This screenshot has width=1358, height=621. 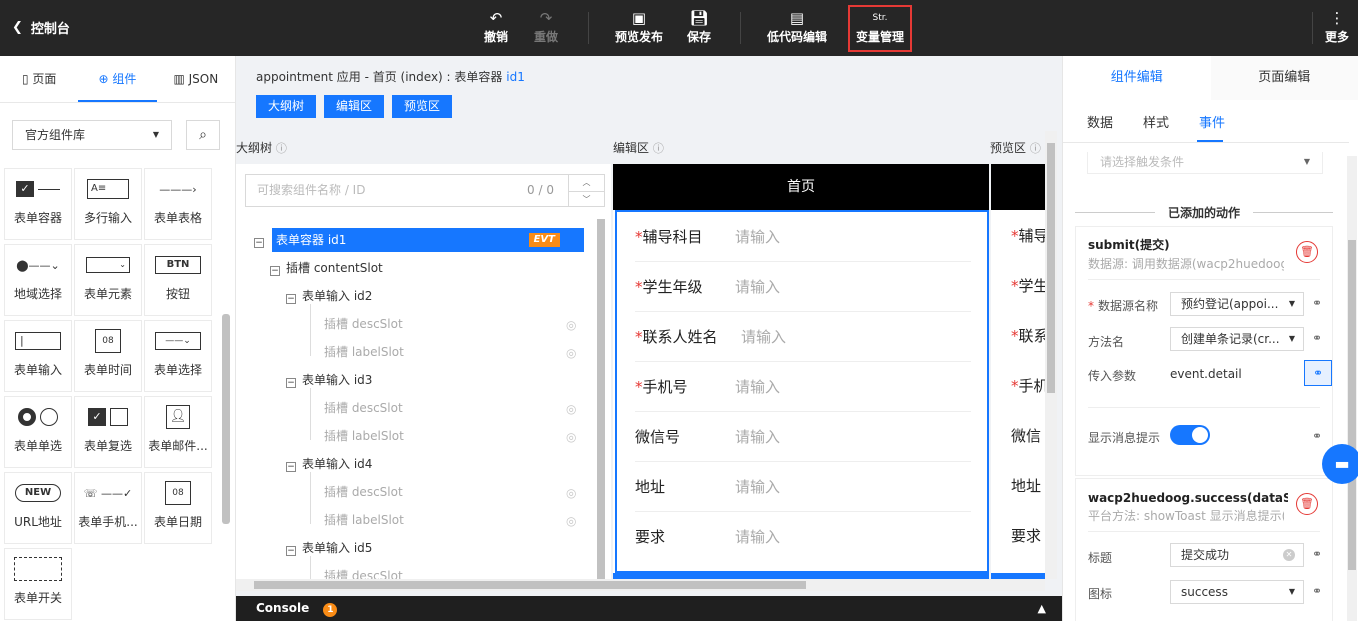 I want to click on component-form-select: ——⌄ 表单选择, so click(x=178, y=356).